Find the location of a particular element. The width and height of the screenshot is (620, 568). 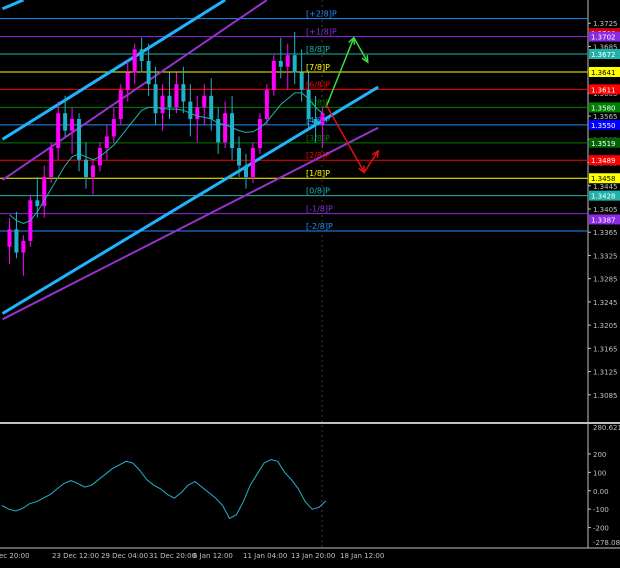

osc-tick-label: -100 is located at coordinates (601, 510).